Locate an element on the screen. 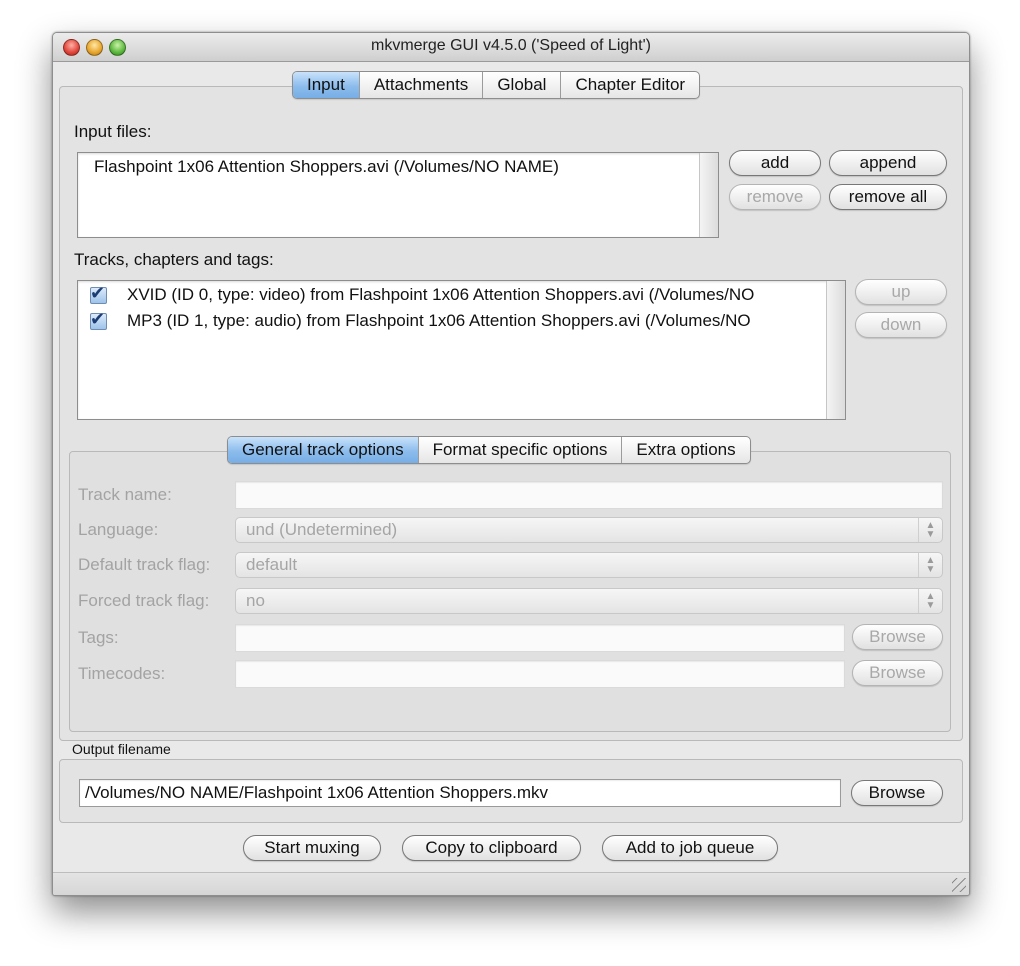 The image size is (1020, 966). timecodes-browse-button: Browse is located at coordinates (897, 673).